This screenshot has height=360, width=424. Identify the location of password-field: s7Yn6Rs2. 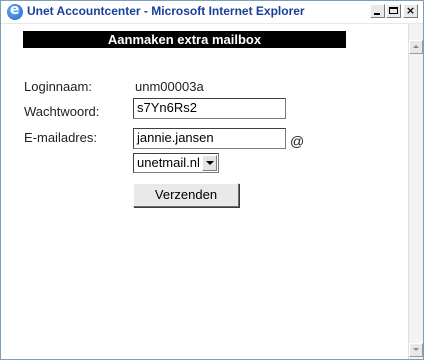
(209, 108).